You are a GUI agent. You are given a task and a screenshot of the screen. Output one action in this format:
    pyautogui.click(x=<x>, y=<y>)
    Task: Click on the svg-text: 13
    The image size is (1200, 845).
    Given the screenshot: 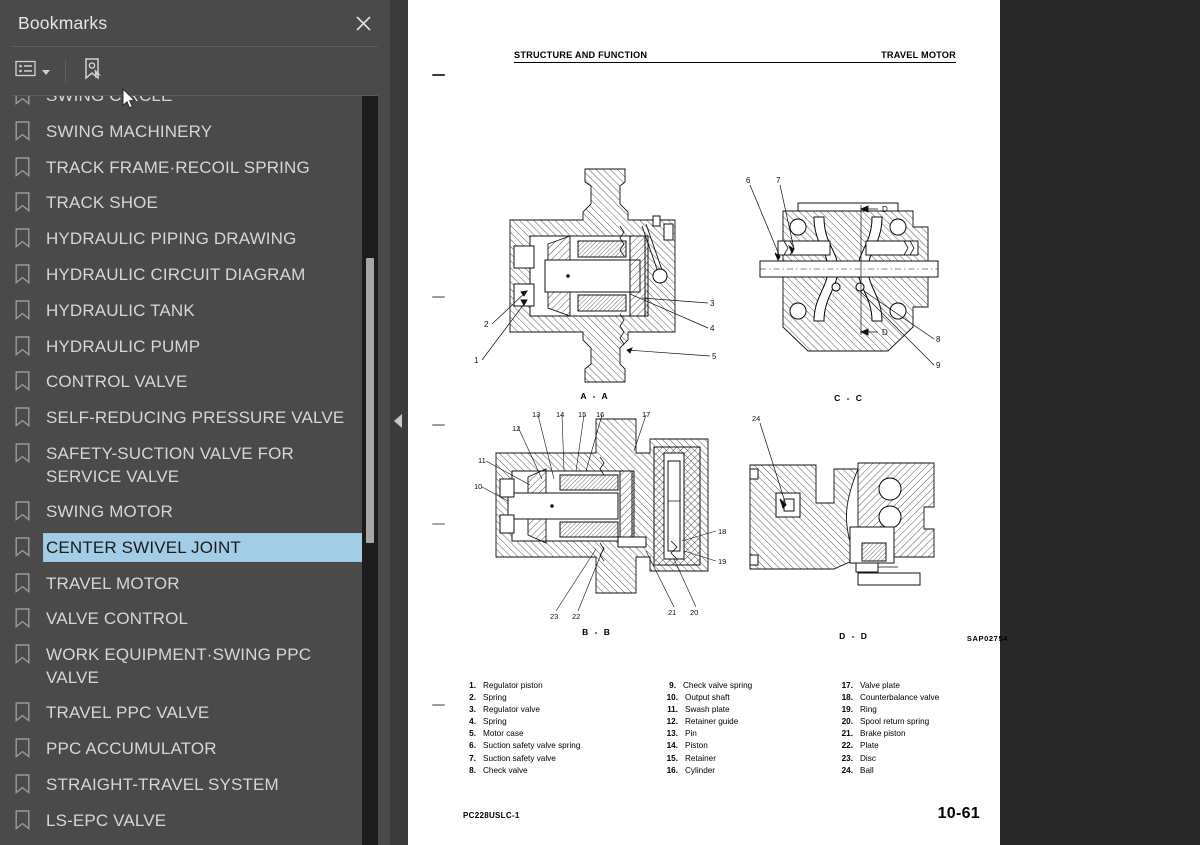 What is the action you would take?
    pyautogui.click(x=536, y=414)
    